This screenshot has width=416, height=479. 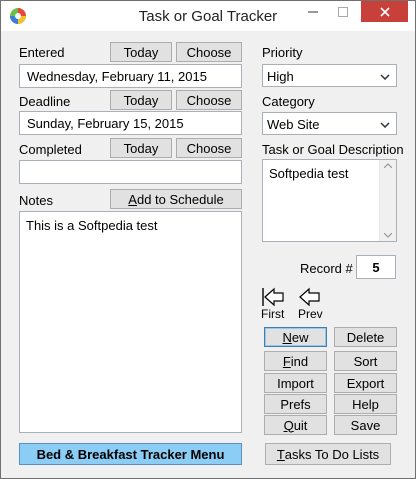 I want to click on help-button: Help, so click(x=365, y=404).